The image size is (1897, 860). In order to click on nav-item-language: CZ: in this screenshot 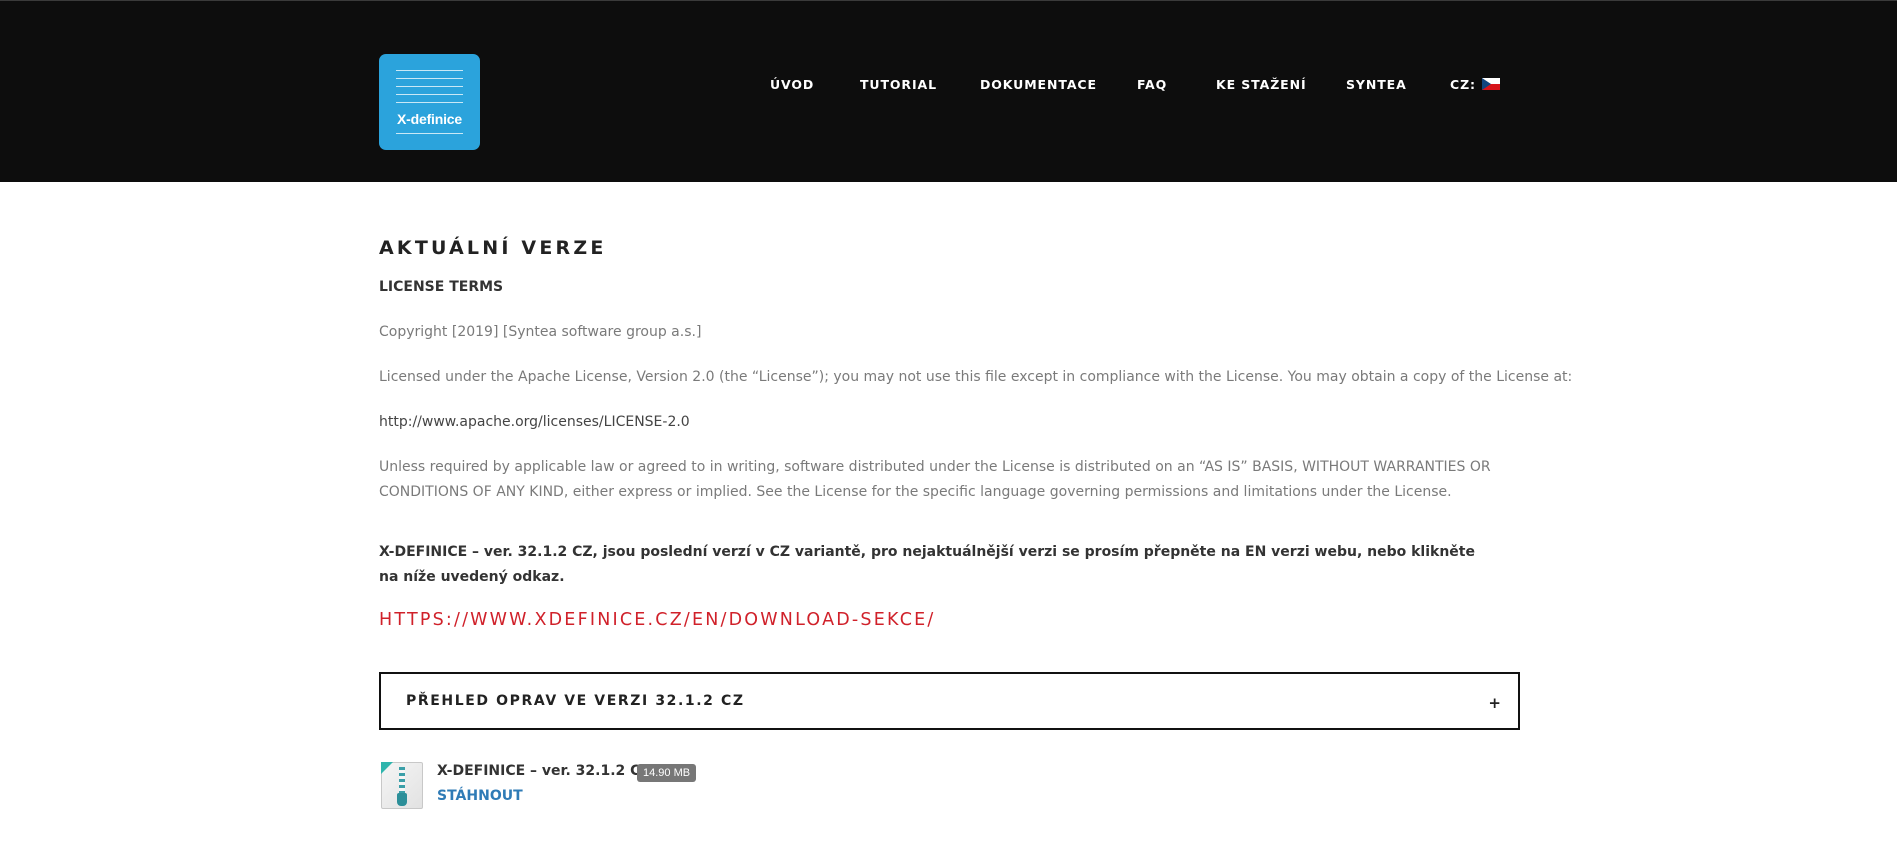, I will do `click(1475, 84)`.